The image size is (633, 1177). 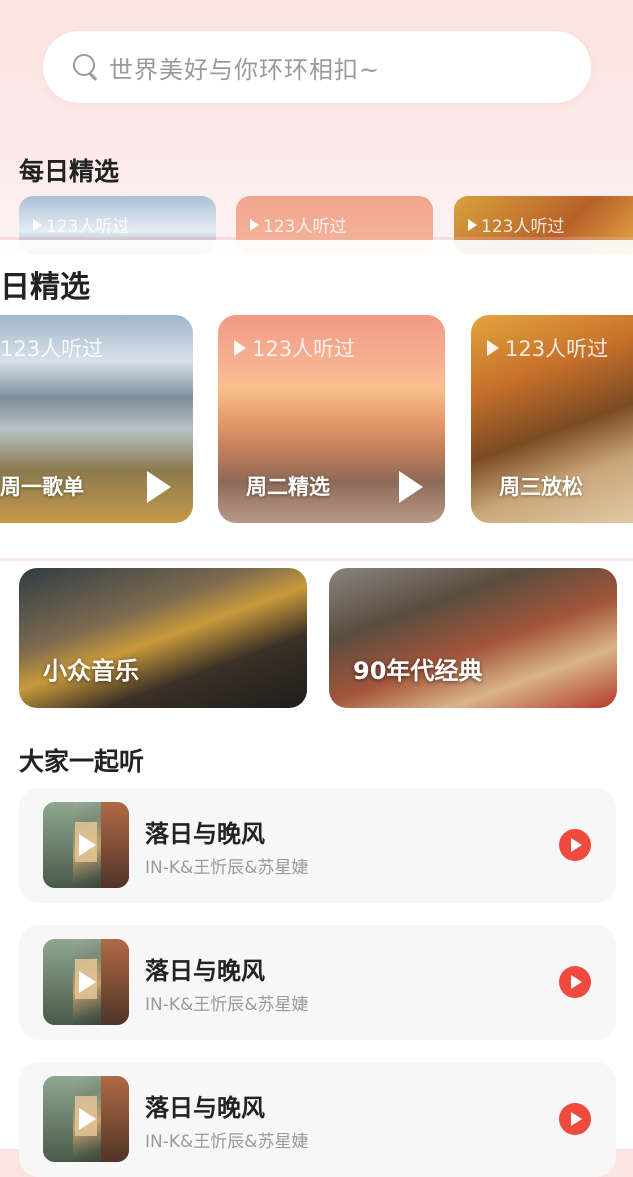 I want to click on daily-section-title: 每日精选, so click(x=69, y=171).